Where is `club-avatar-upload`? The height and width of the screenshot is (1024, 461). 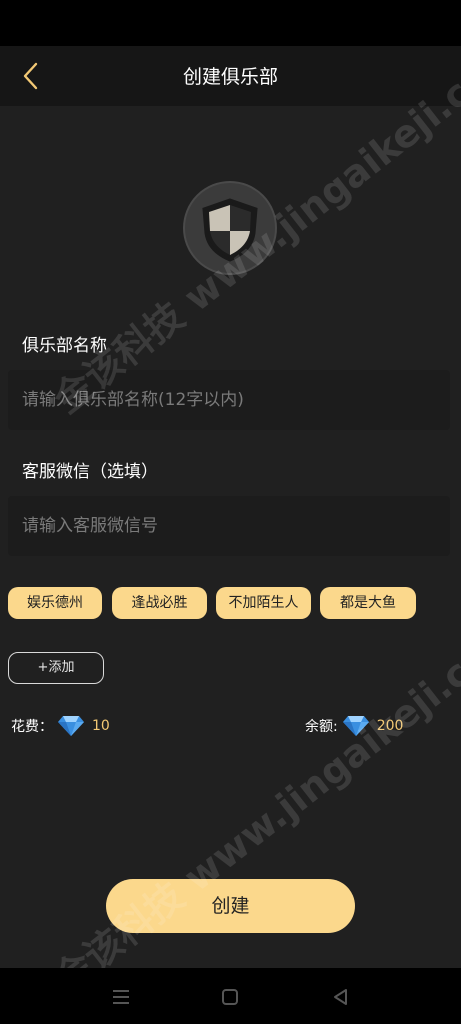 club-avatar-upload is located at coordinates (230, 228).